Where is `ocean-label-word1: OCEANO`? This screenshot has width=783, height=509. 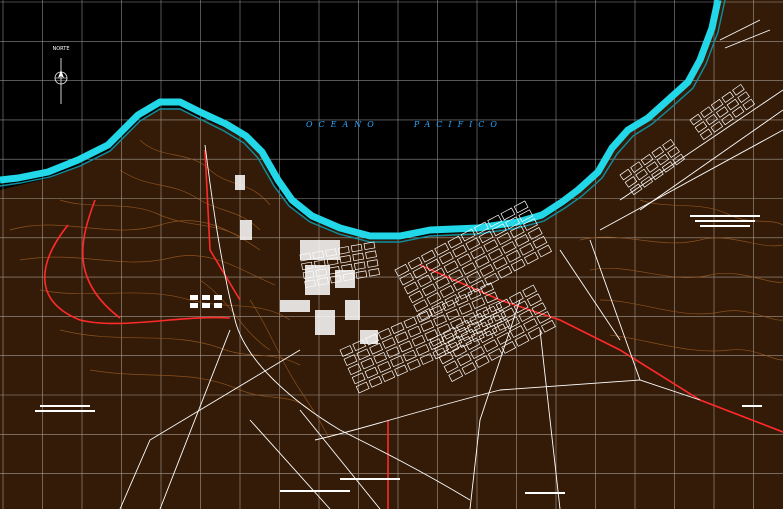 ocean-label-word1: OCEANO is located at coordinates (343, 124).